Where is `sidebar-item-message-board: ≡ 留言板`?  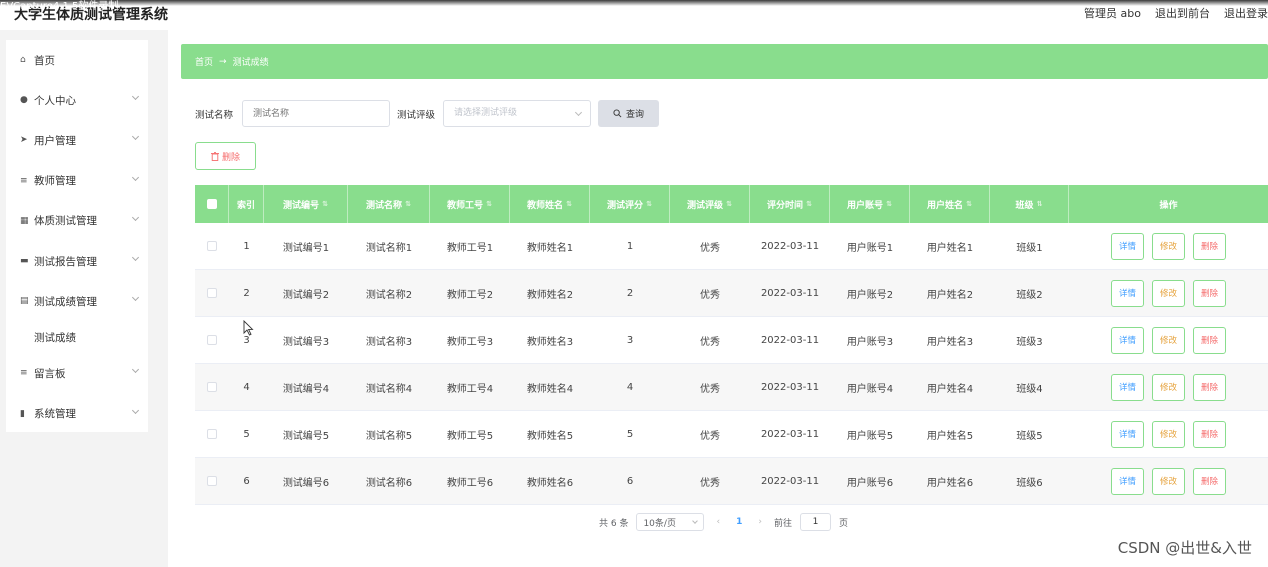
sidebar-item-message-board: ≡ 留言板 is located at coordinates (77, 373).